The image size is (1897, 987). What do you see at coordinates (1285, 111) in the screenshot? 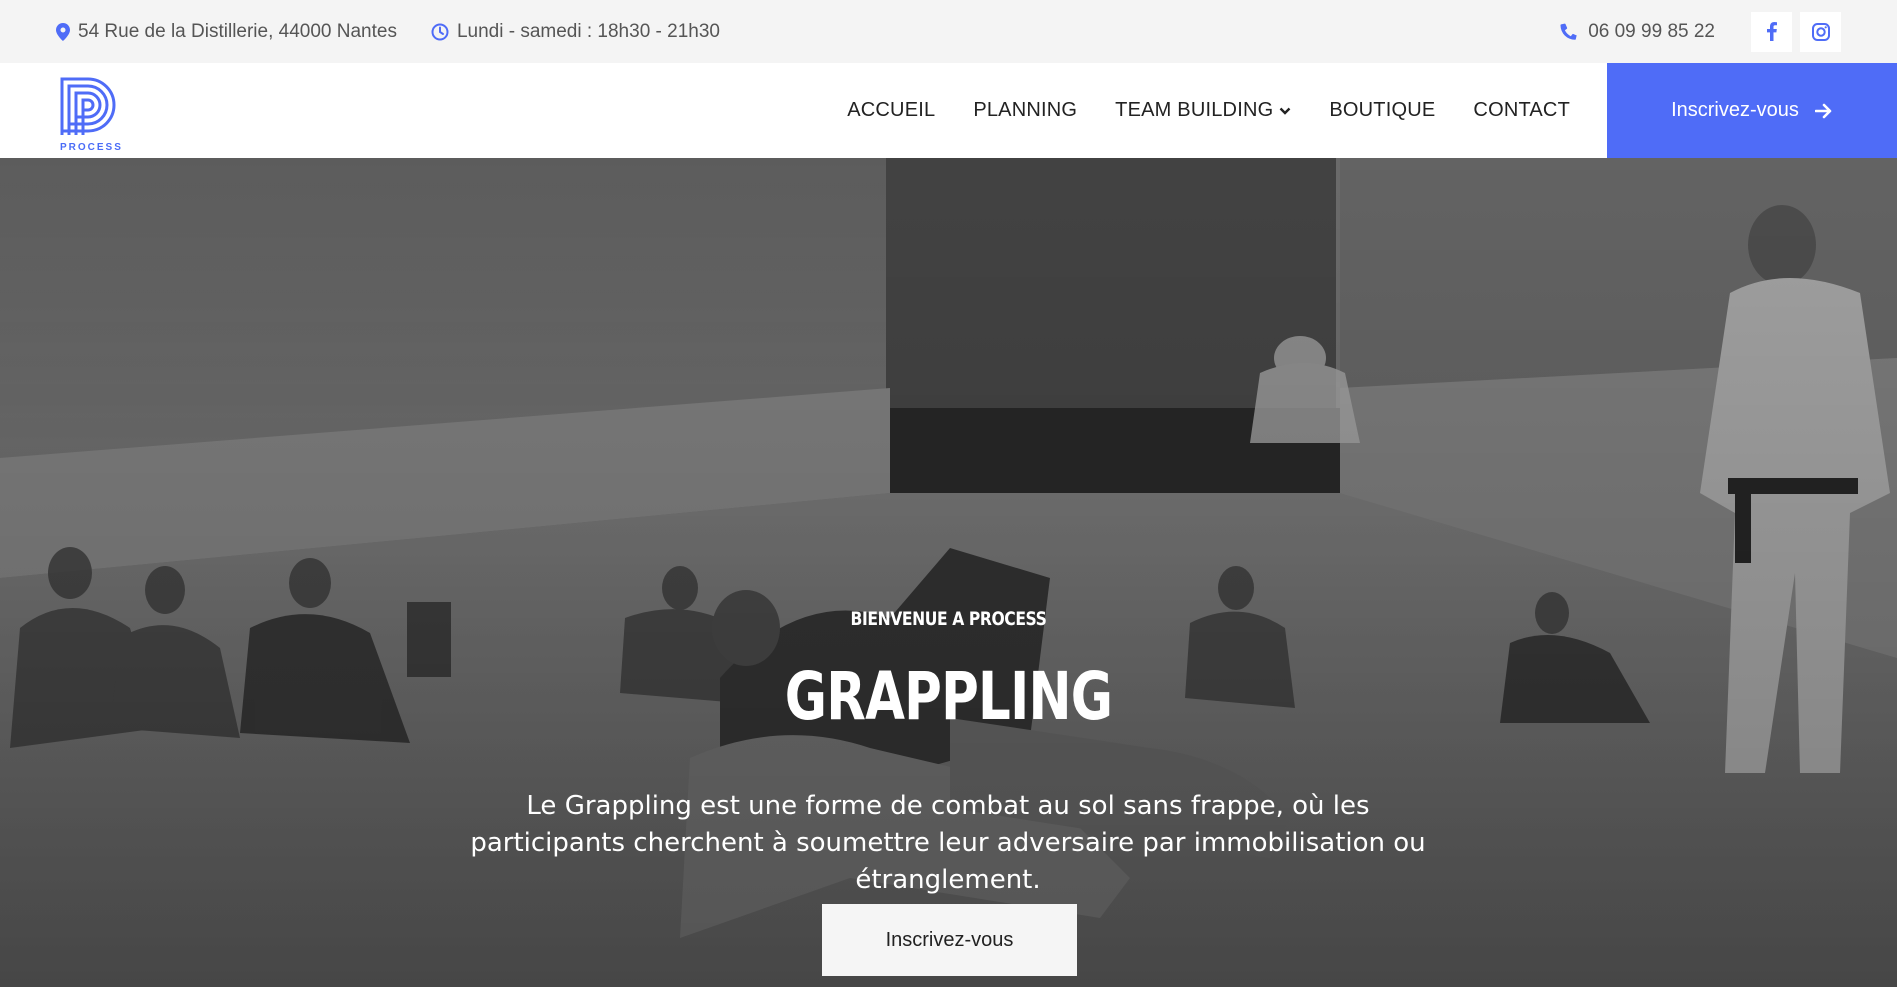
I see `chevron-down-icon` at bounding box center [1285, 111].